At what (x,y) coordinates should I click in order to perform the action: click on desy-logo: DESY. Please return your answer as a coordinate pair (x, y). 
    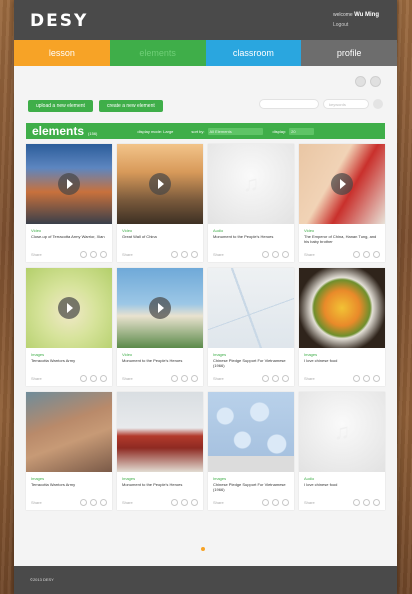
    Looking at the image, I should click on (59, 21).